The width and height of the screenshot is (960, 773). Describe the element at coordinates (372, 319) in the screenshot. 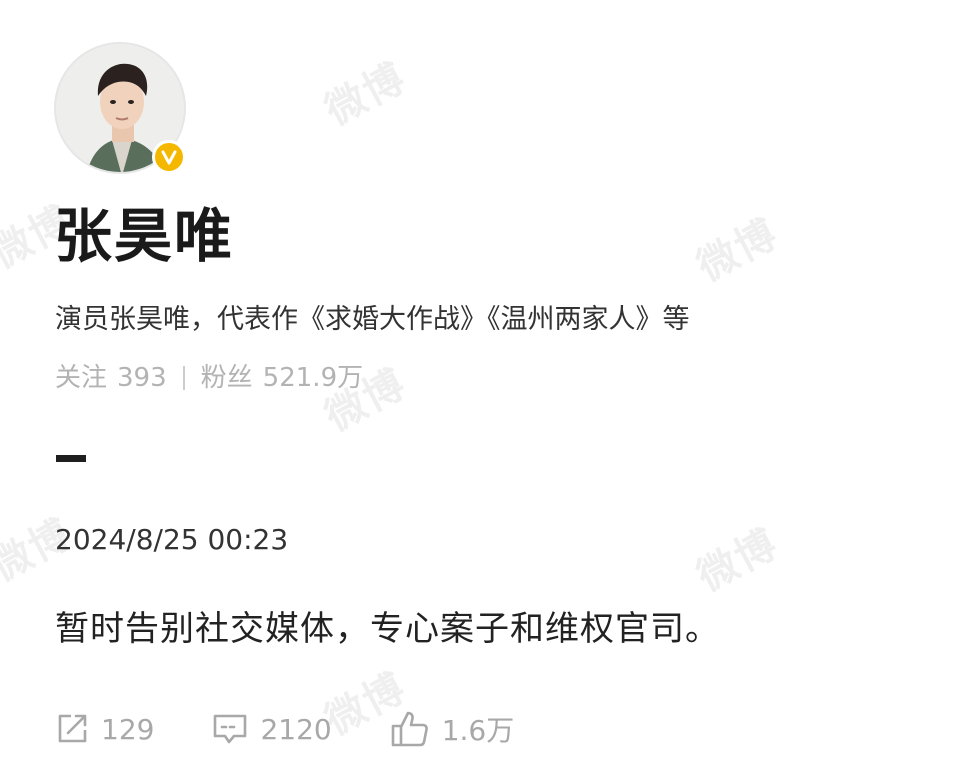

I see `profile-bio: 演员张昊唯，代表作《求婚大作战》《温州两家人》等` at that location.